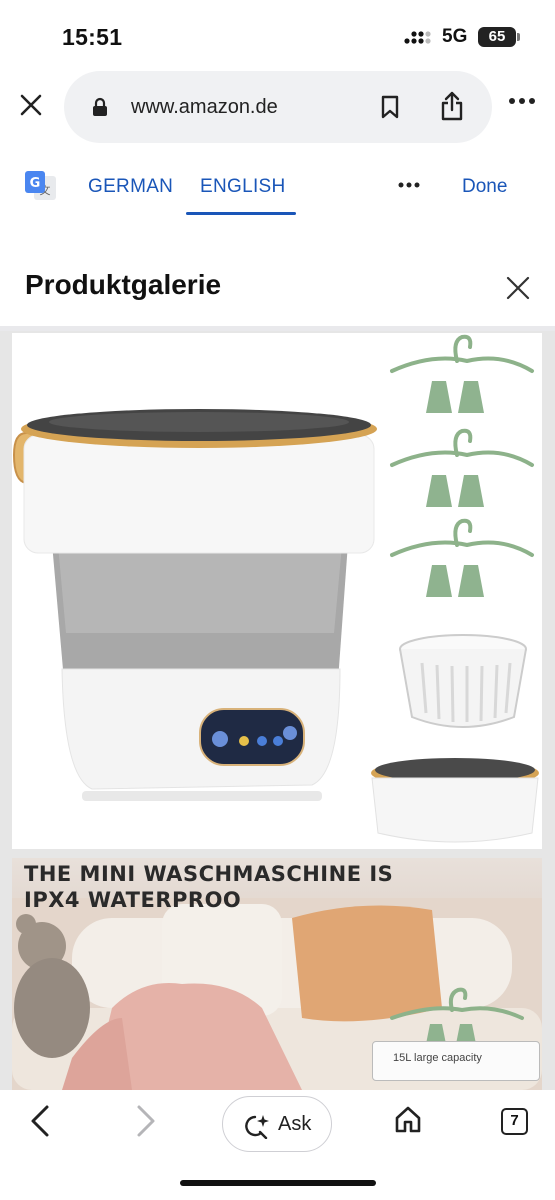 The width and height of the screenshot is (555, 1200). Describe the element at coordinates (484, 187) in the screenshot. I see `done-button: Done` at that location.